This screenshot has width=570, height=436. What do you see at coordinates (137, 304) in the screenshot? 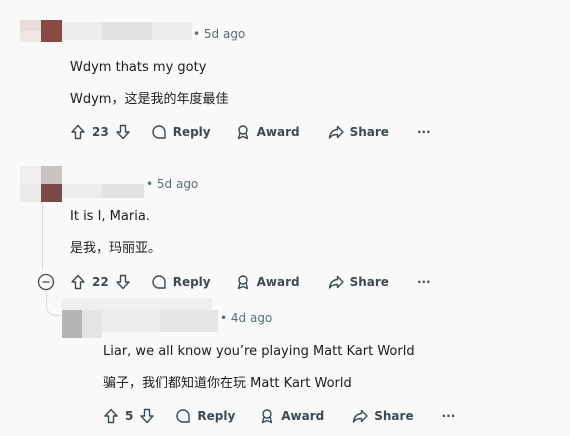
I see `blurred-header-bar` at bounding box center [137, 304].